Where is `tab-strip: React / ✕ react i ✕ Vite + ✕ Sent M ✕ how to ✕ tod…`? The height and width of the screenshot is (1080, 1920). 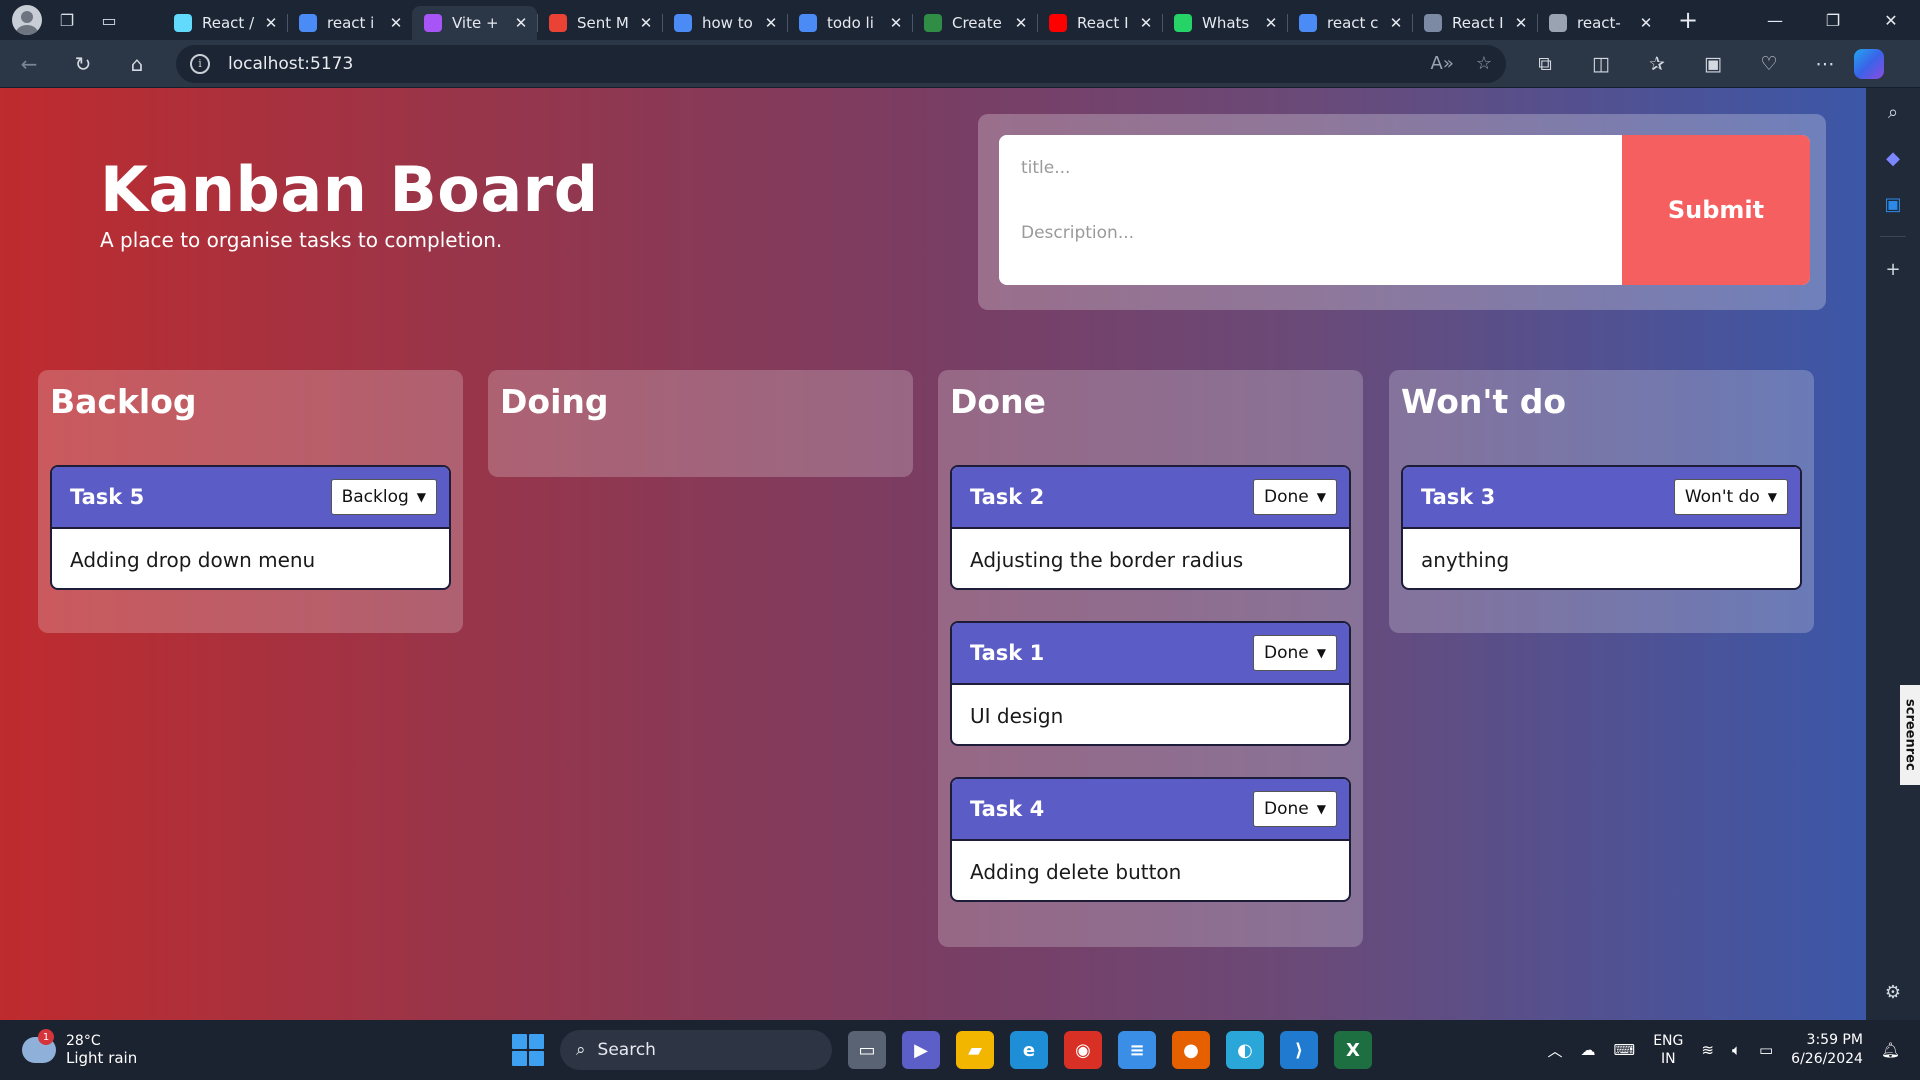
tab-strip: React / ✕ react i ✕ Vite + ✕ Sent M ✕ how to ✕ tod… is located at coordinates (912, 20).